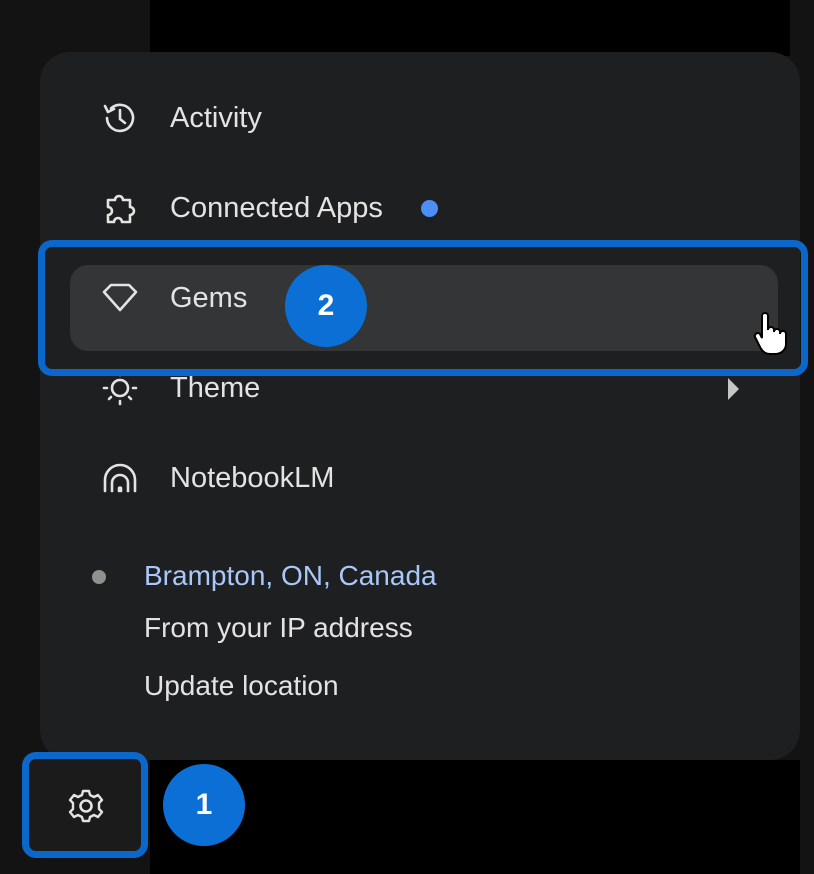 The height and width of the screenshot is (874, 814). Describe the element at coordinates (120, 478) in the screenshot. I see `notebooklm-icon` at that location.